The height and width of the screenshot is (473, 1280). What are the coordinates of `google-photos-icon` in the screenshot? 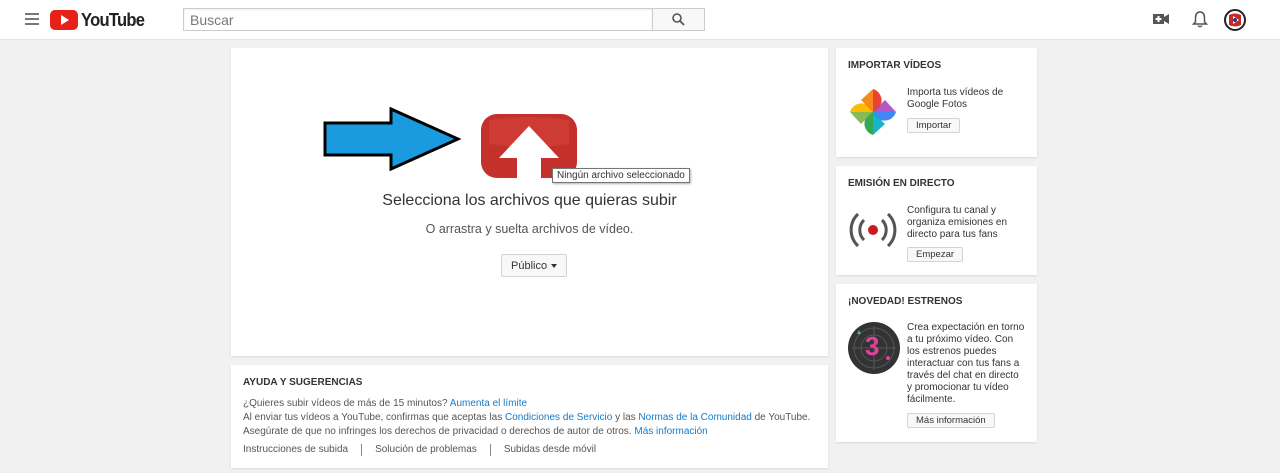 It's located at (873, 112).